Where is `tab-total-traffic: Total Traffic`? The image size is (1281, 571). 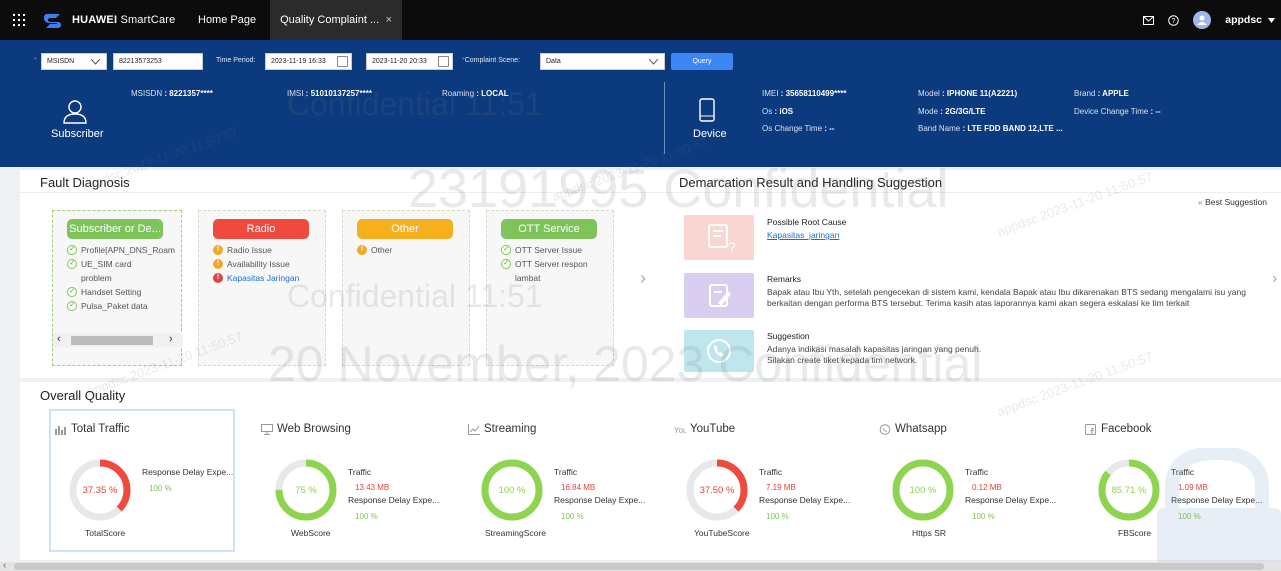
tab-total-traffic: Total Traffic is located at coordinates (92, 429).